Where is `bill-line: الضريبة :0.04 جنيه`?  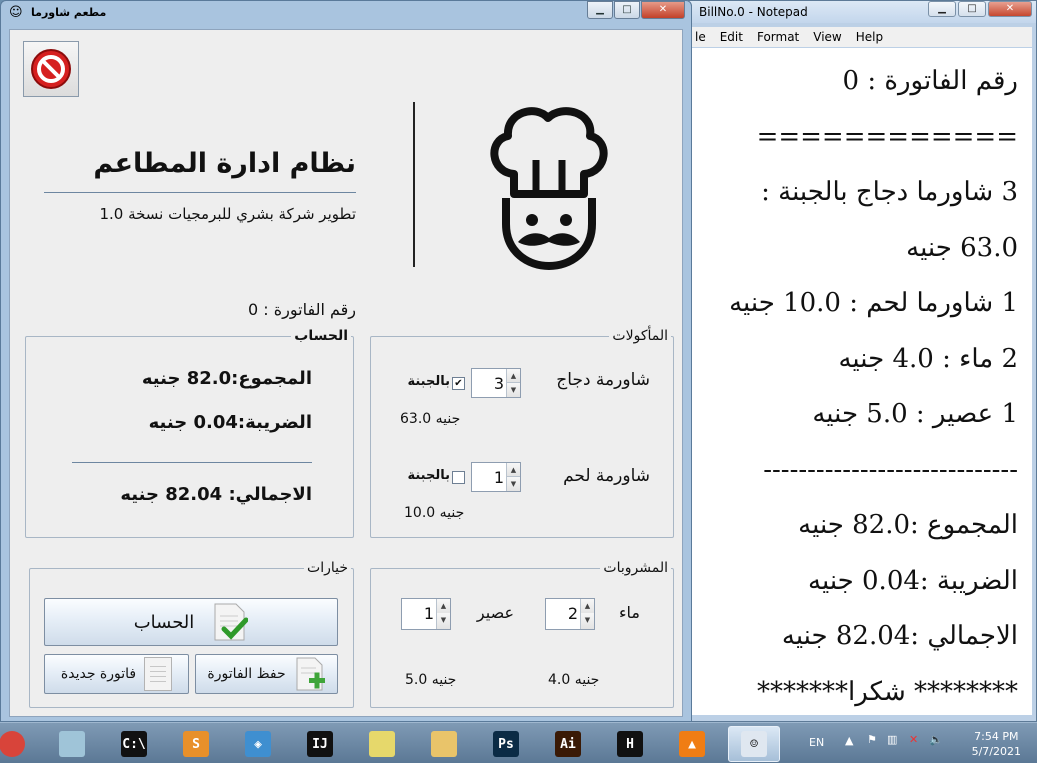 bill-line: الضريبة :0.04 جنيه is located at coordinates (913, 580).